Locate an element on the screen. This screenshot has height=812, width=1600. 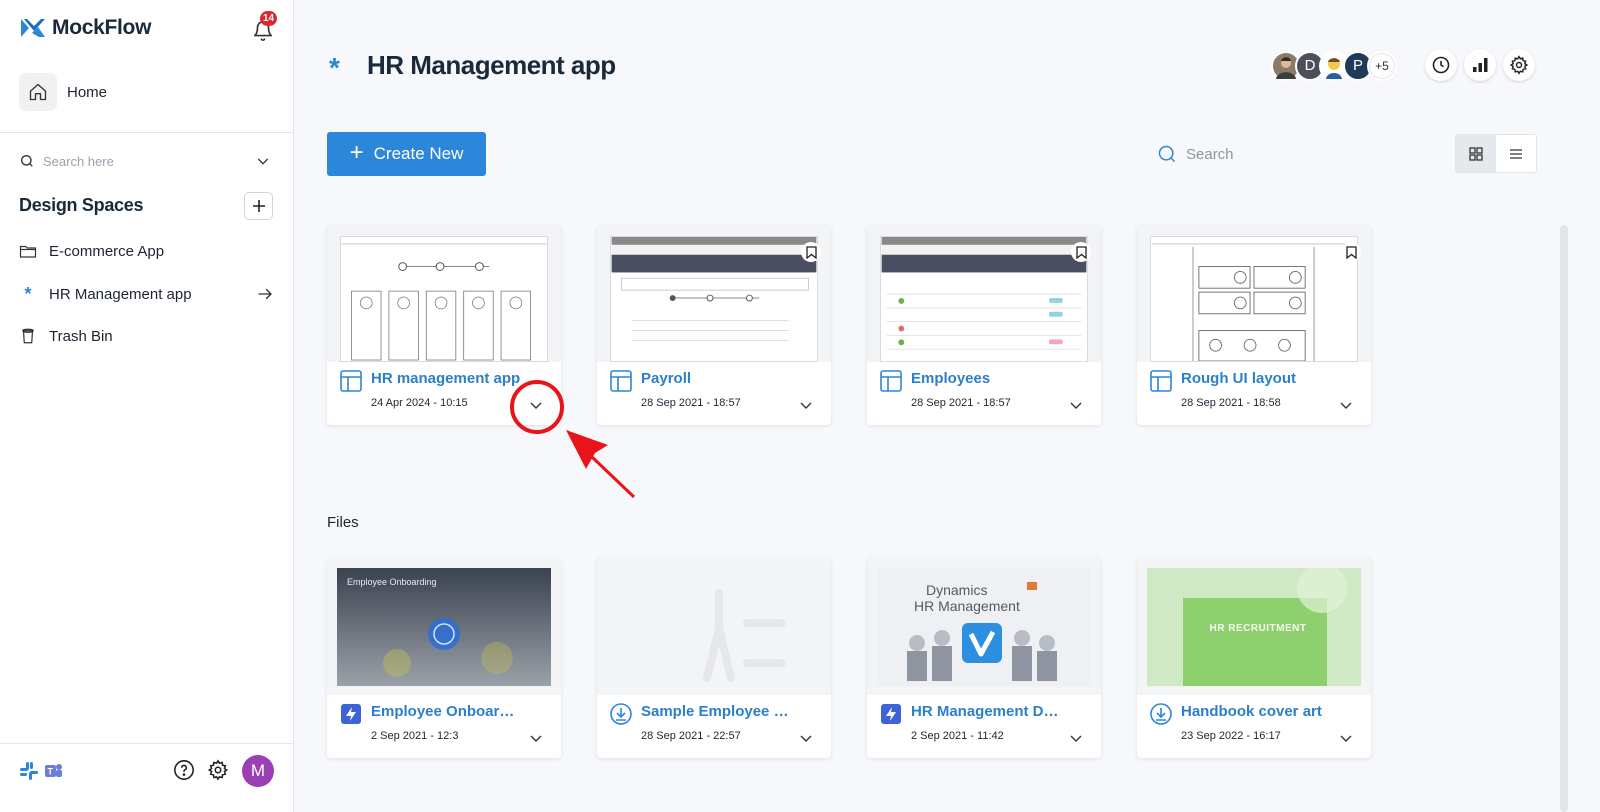
design-card-payroll: Payroll 28 Sep 2021 - 18:57 is located at coordinates (714, 325).